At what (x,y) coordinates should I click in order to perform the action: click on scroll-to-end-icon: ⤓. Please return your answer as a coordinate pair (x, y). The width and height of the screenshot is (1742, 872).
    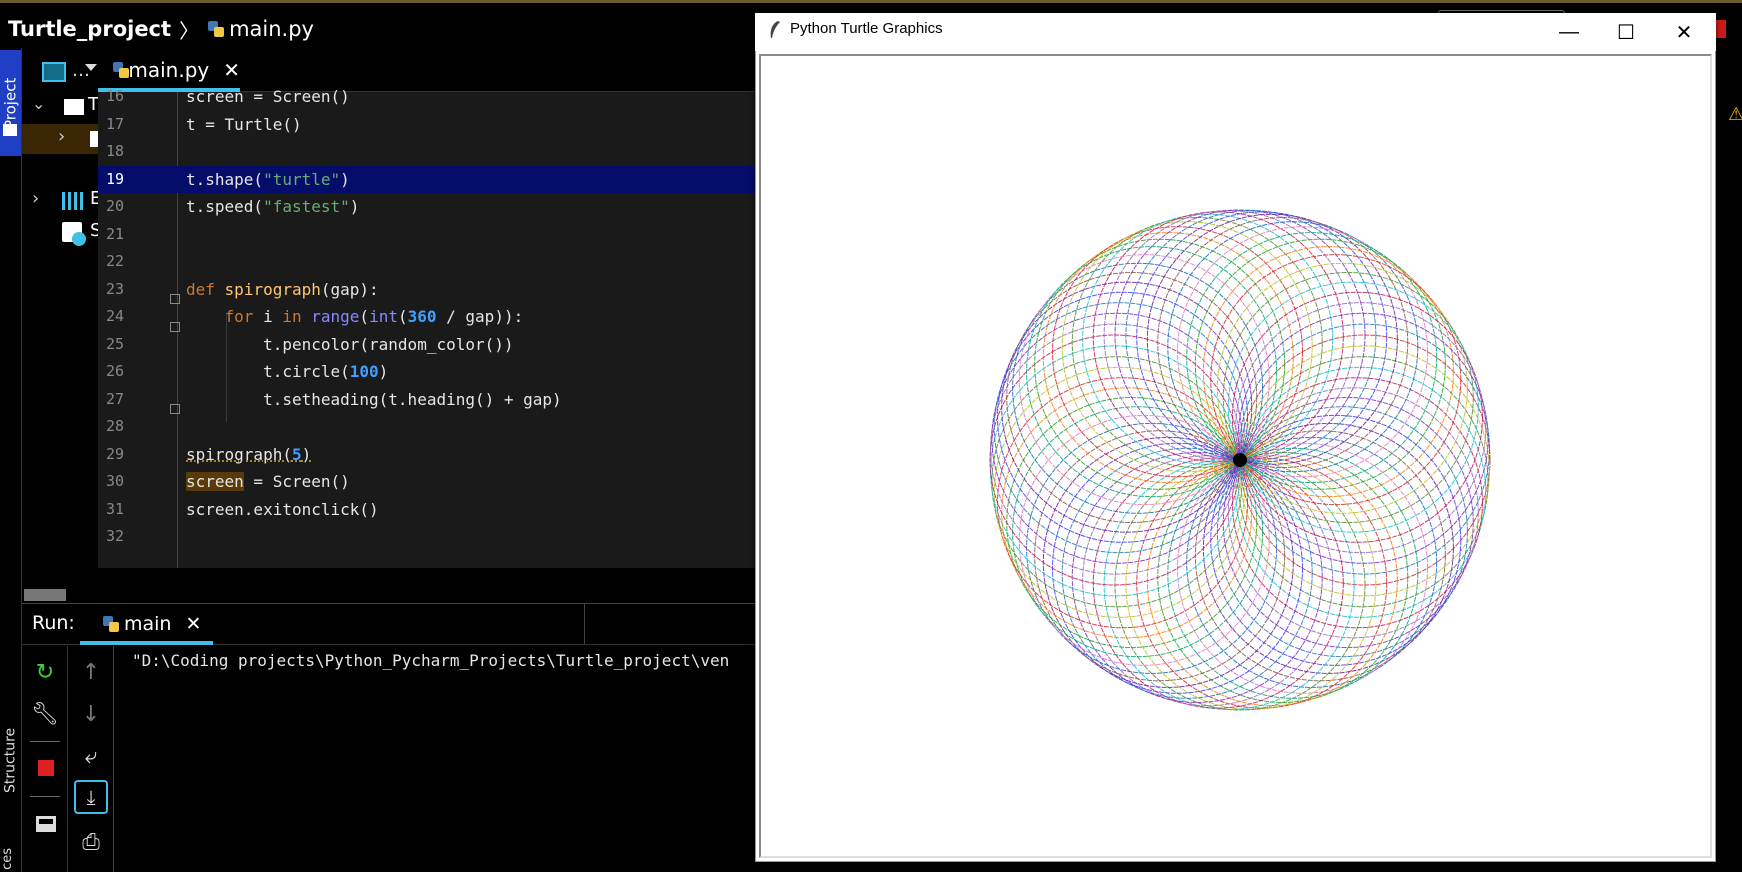
    Looking at the image, I should click on (91, 797).